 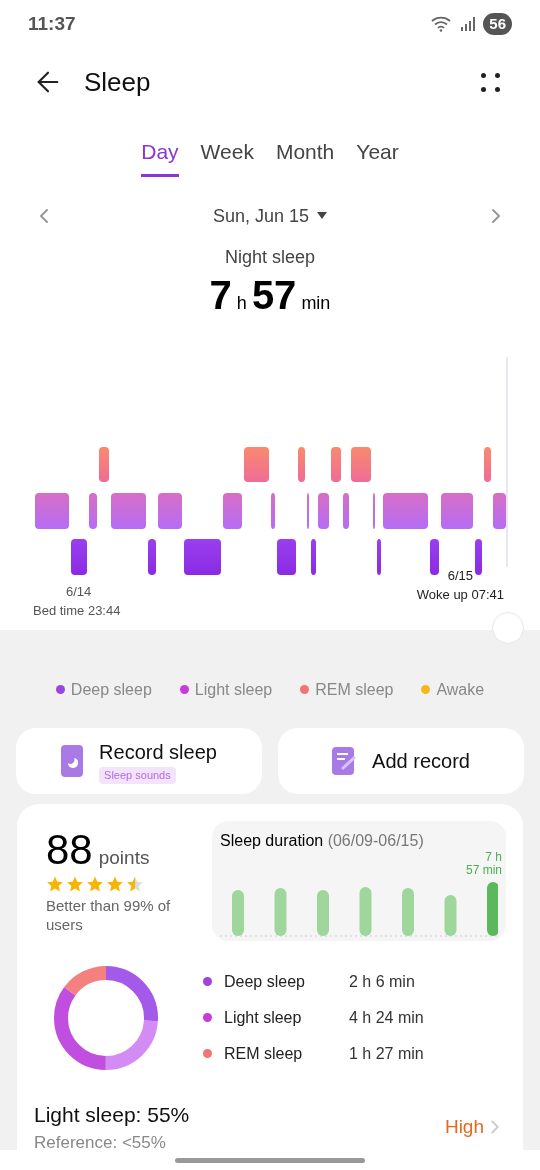 I want to click on stage-duration: 2 h 6 min, so click(x=382, y=981).